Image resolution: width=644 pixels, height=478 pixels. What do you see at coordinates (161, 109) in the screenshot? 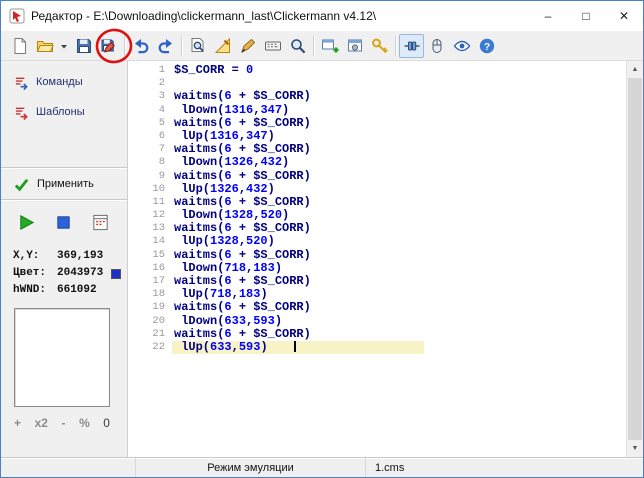
I see `line-number: 4` at bounding box center [161, 109].